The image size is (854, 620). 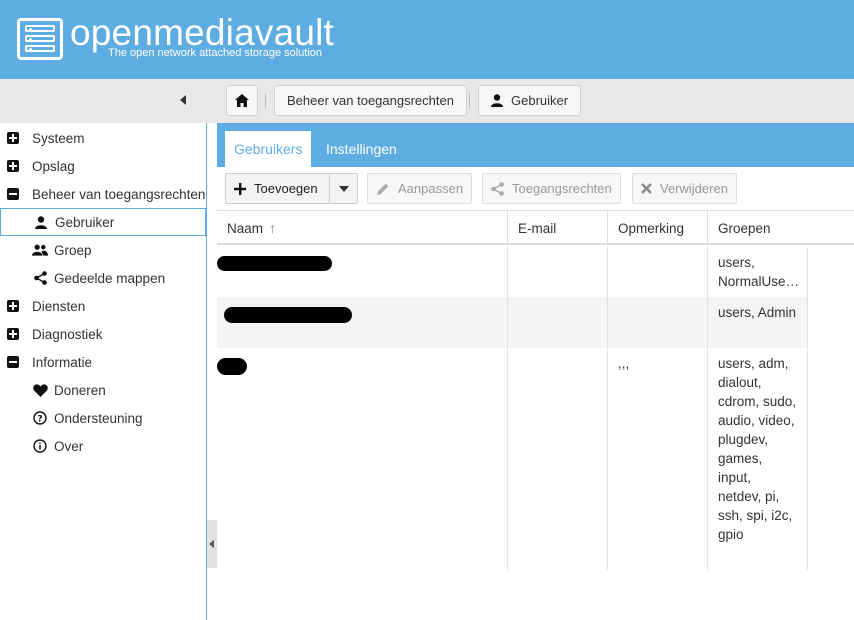 What do you see at coordinates (103, 138) in the screenshot?
I see `sidebar-item-systeem: Systeem` at bounding box center [103, 138].